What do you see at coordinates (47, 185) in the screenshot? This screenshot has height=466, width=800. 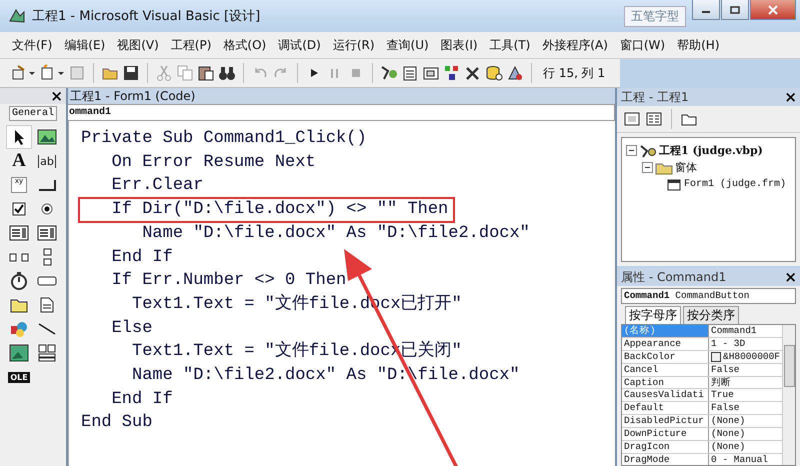 I see `command-button-icon` at bounding box center [47, 185].